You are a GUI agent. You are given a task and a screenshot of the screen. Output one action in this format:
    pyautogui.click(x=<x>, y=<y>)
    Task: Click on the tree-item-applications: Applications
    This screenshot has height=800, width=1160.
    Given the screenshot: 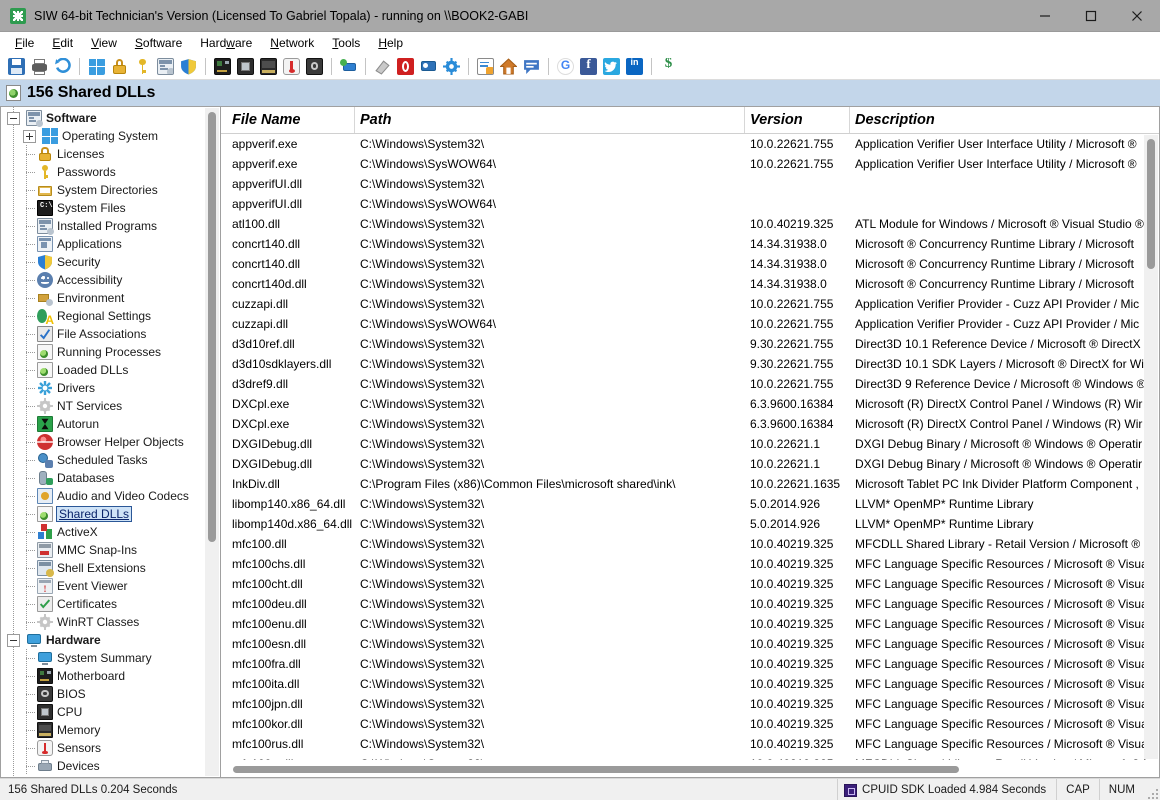 What is the action you would take?
    pyautogui.click(x=110, y=244)
    